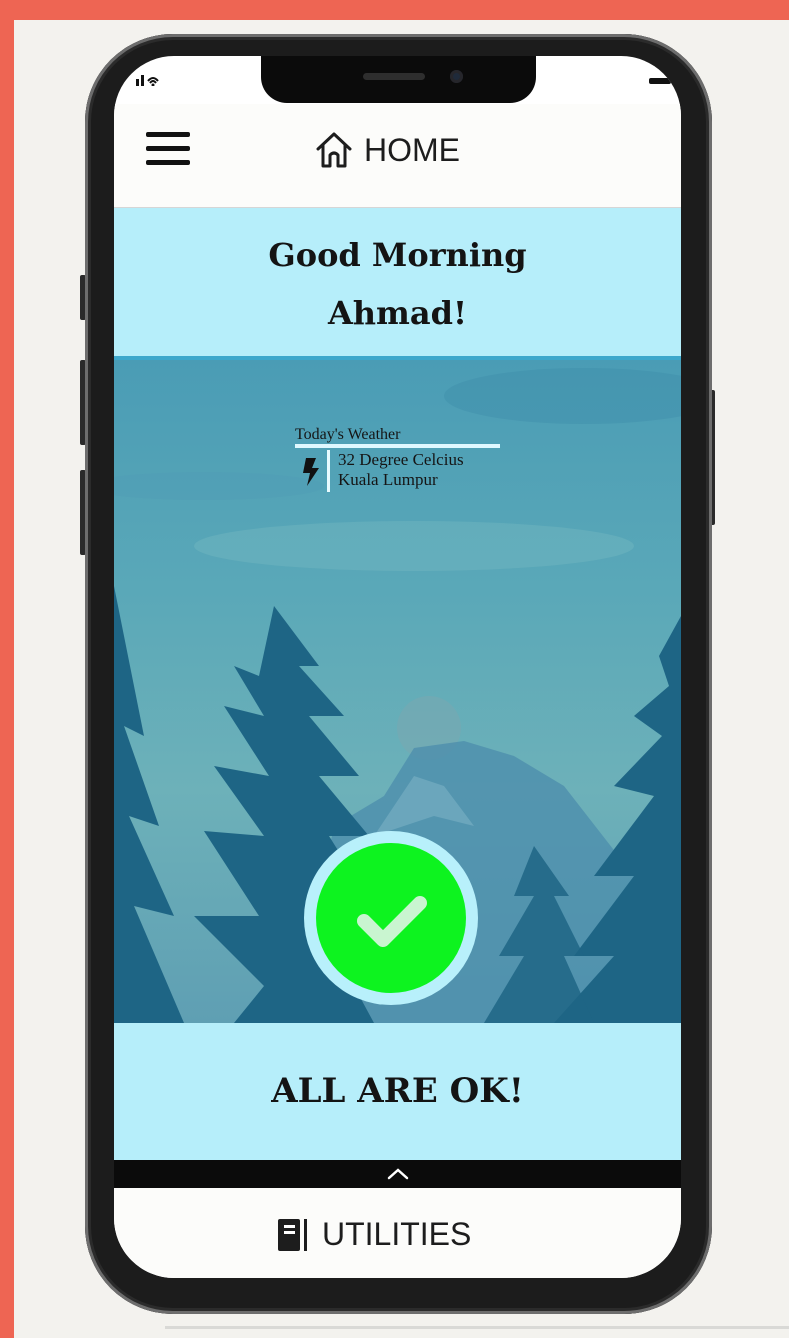  I want to click on greeting-line-1: Good Morning, so click(397, 255).